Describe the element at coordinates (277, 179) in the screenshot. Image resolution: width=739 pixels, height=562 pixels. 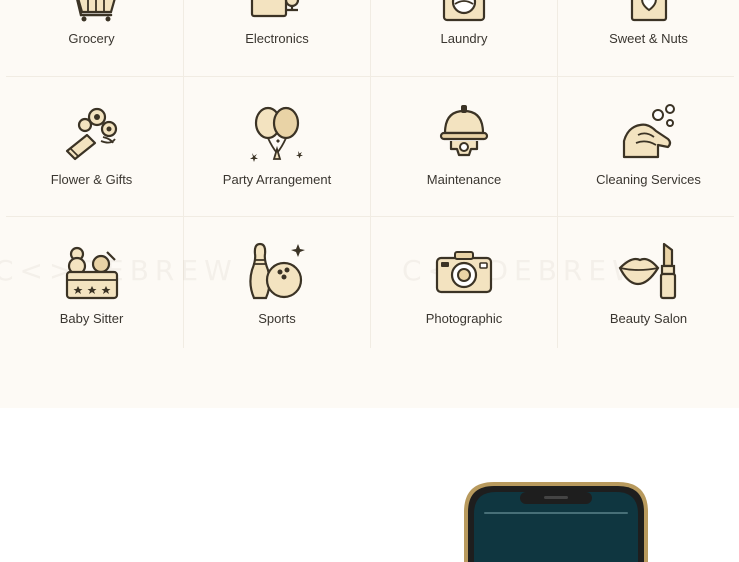
I see `service-label: Party Arrangement` at that location.